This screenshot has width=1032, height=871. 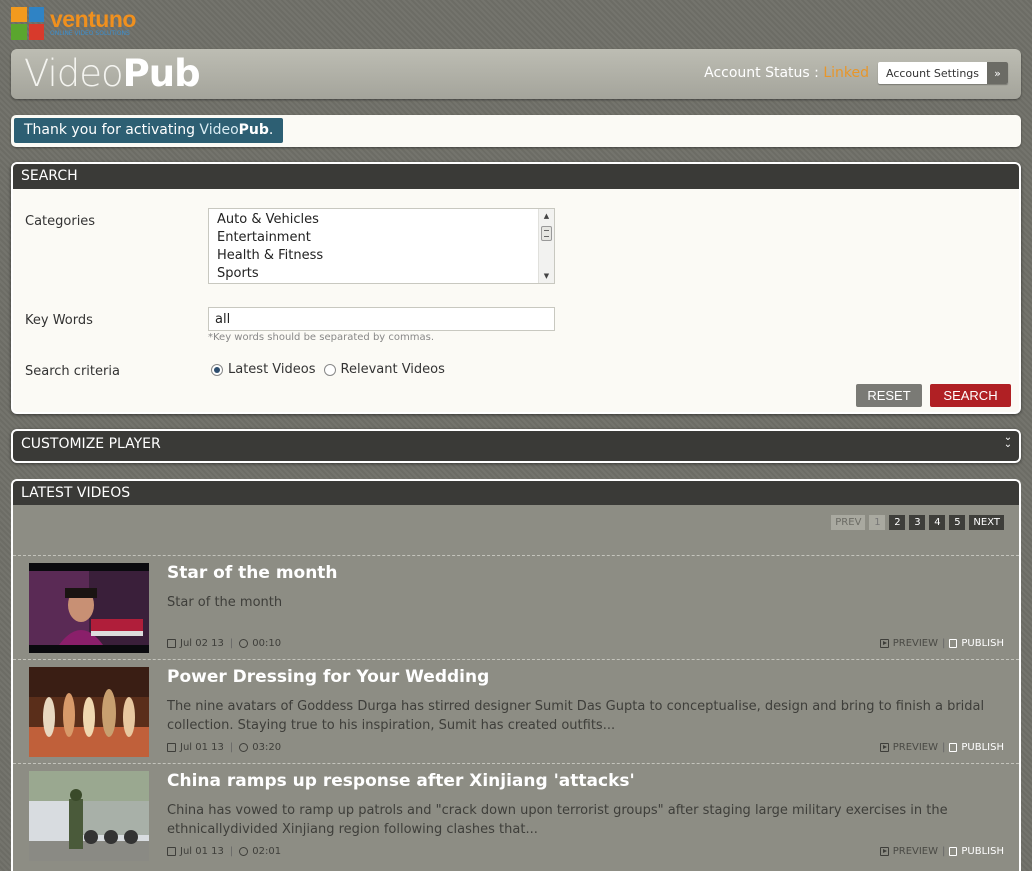 I want to click on video-title: Power Dressing for Your Wedding, so click(x=328, y=677).